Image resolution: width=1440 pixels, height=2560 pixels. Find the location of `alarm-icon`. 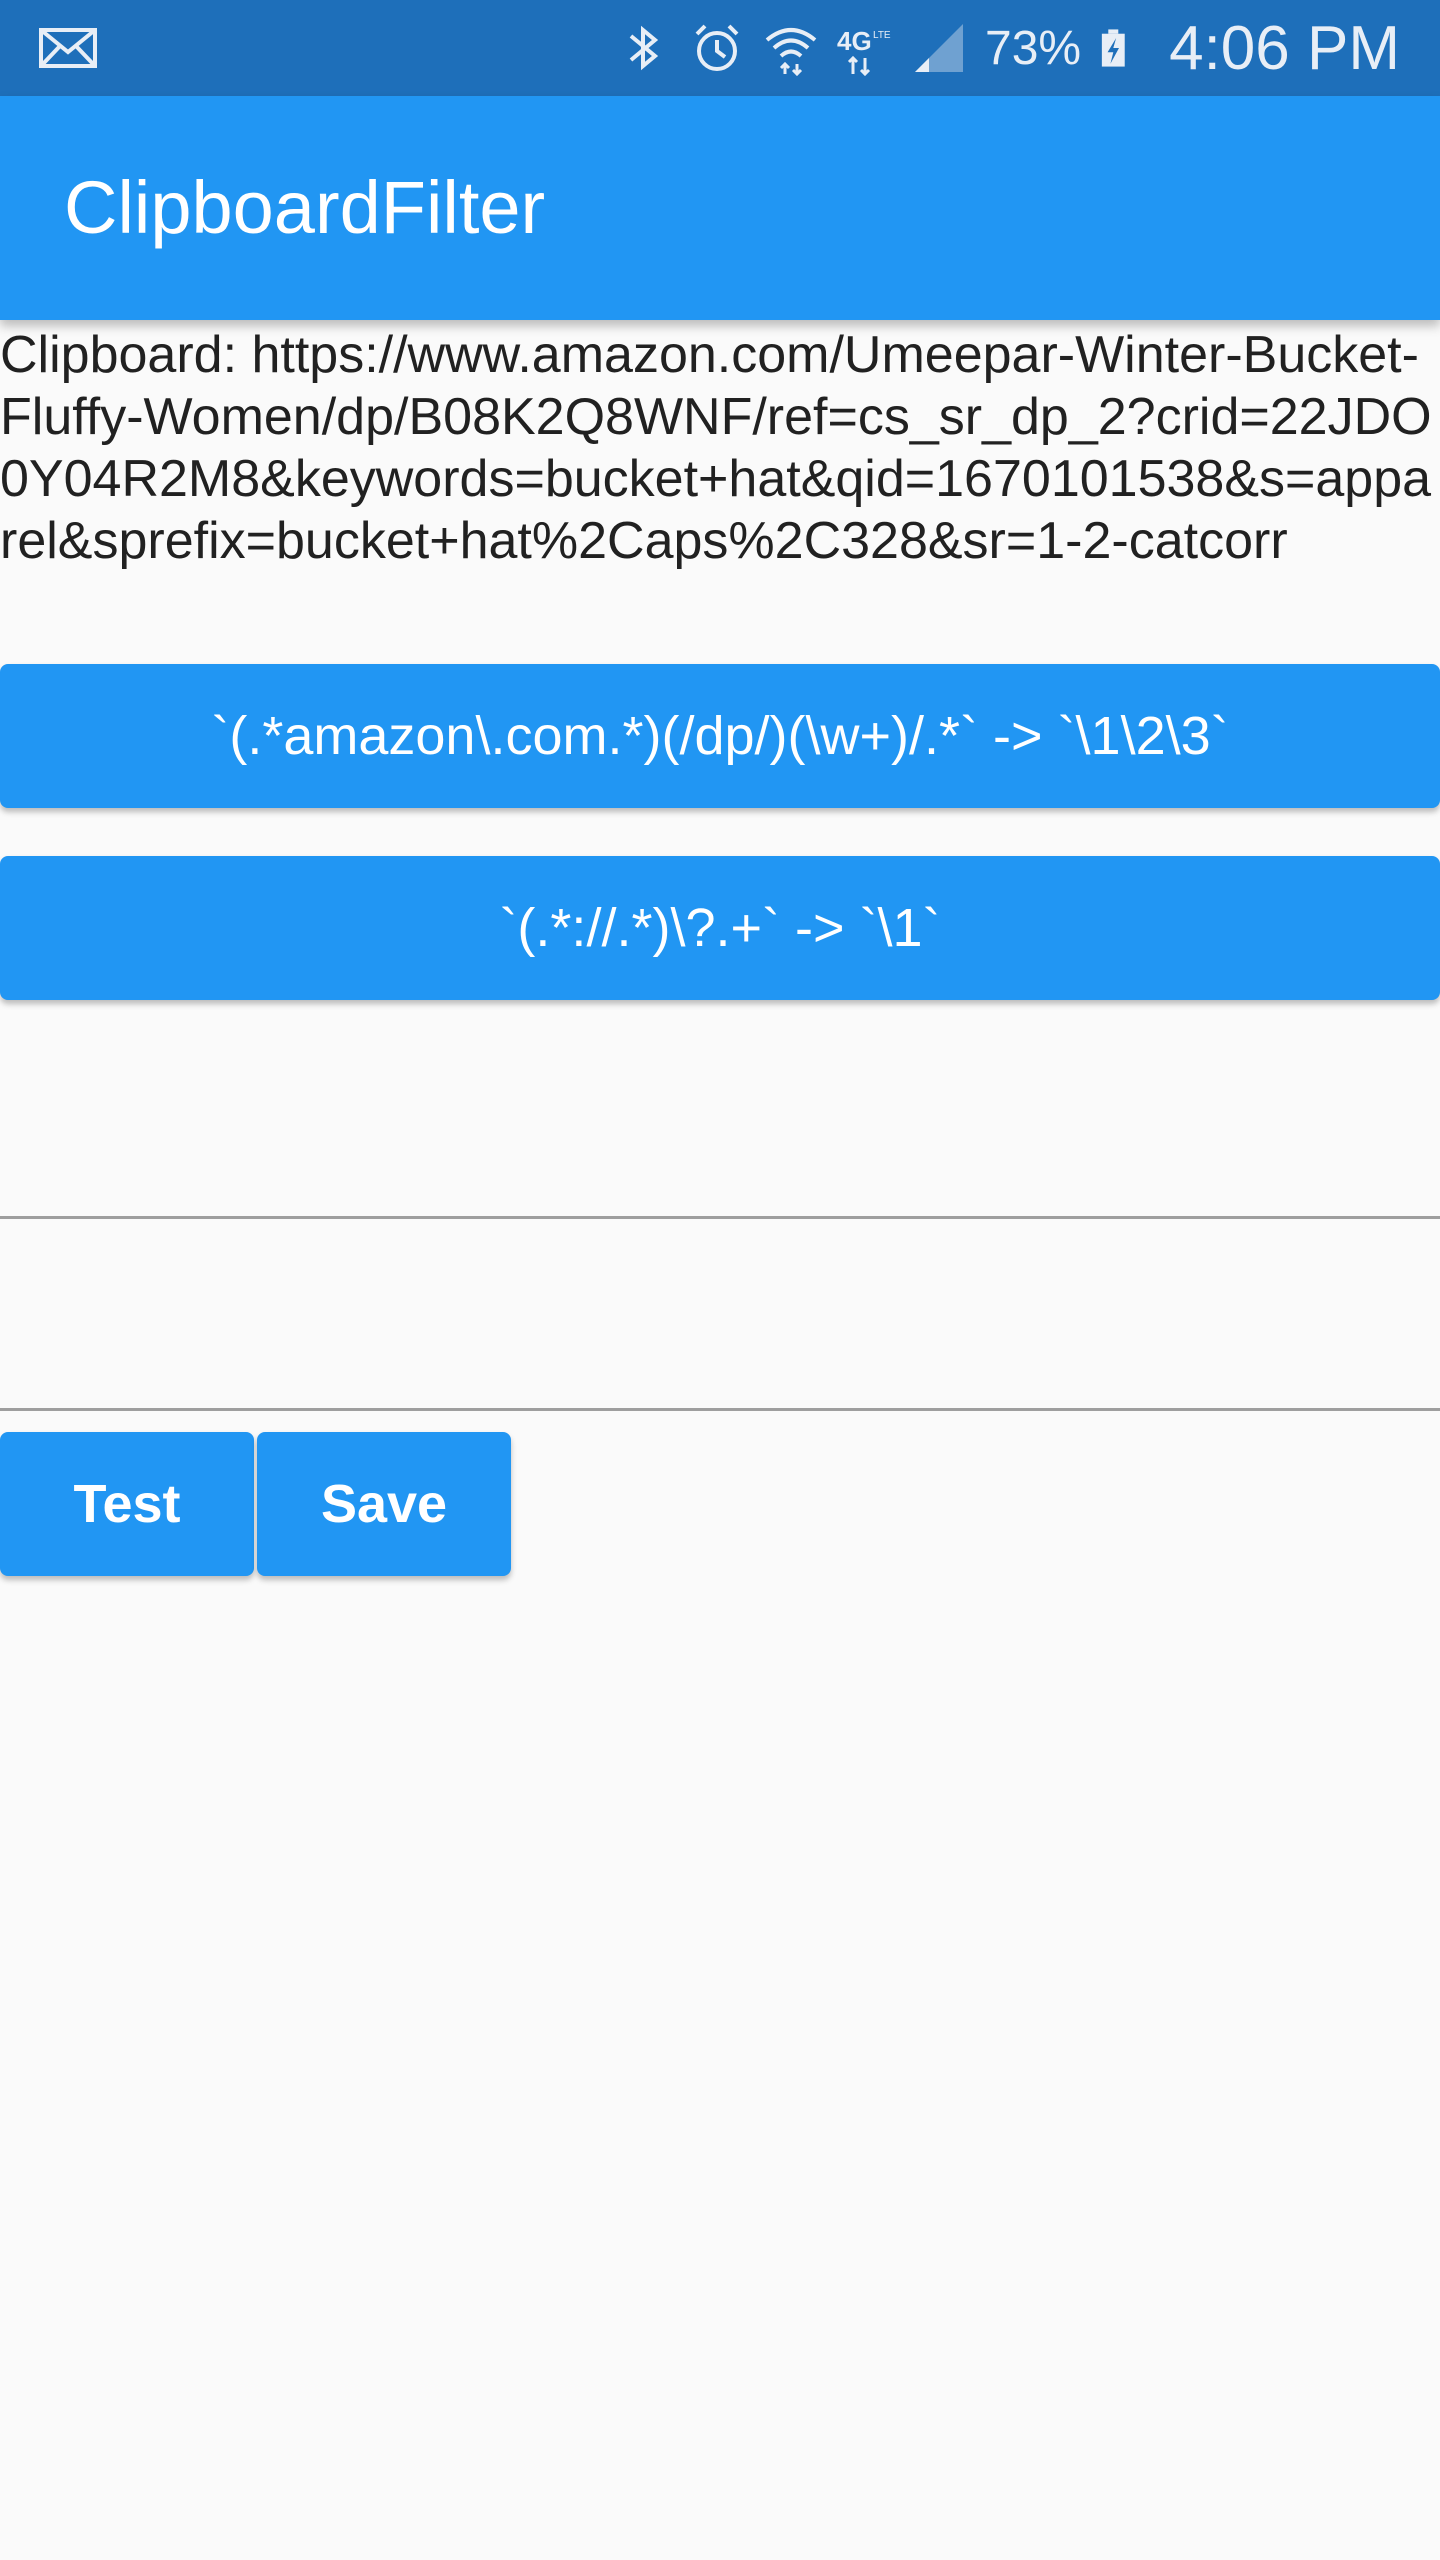

alarm-icon is located at coordinates (717, 47).